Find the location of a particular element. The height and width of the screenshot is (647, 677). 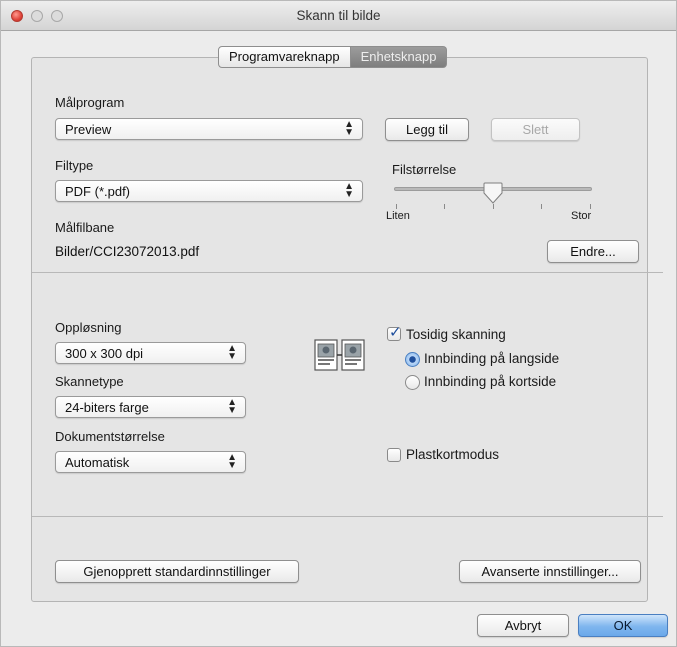

filetype-label: Filtype is located at coordinates (74, 165).